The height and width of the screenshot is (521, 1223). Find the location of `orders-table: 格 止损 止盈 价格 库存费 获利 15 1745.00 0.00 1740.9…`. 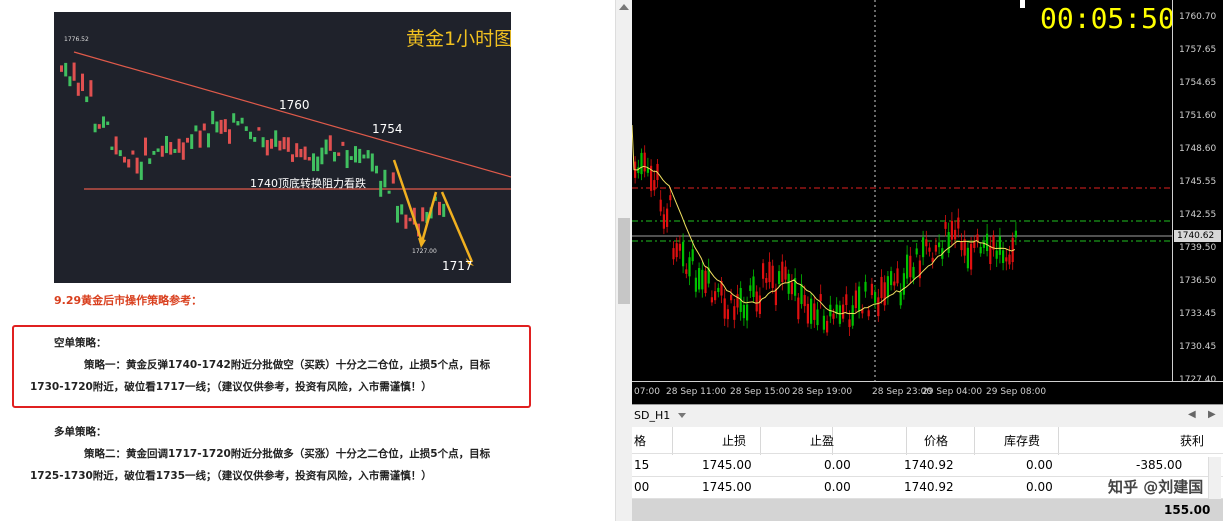

orders-table: 格 止损 止盈 价格 库存费 获利 15 1745.00 0.00 1740.9… is located at coordinates (927, 474).